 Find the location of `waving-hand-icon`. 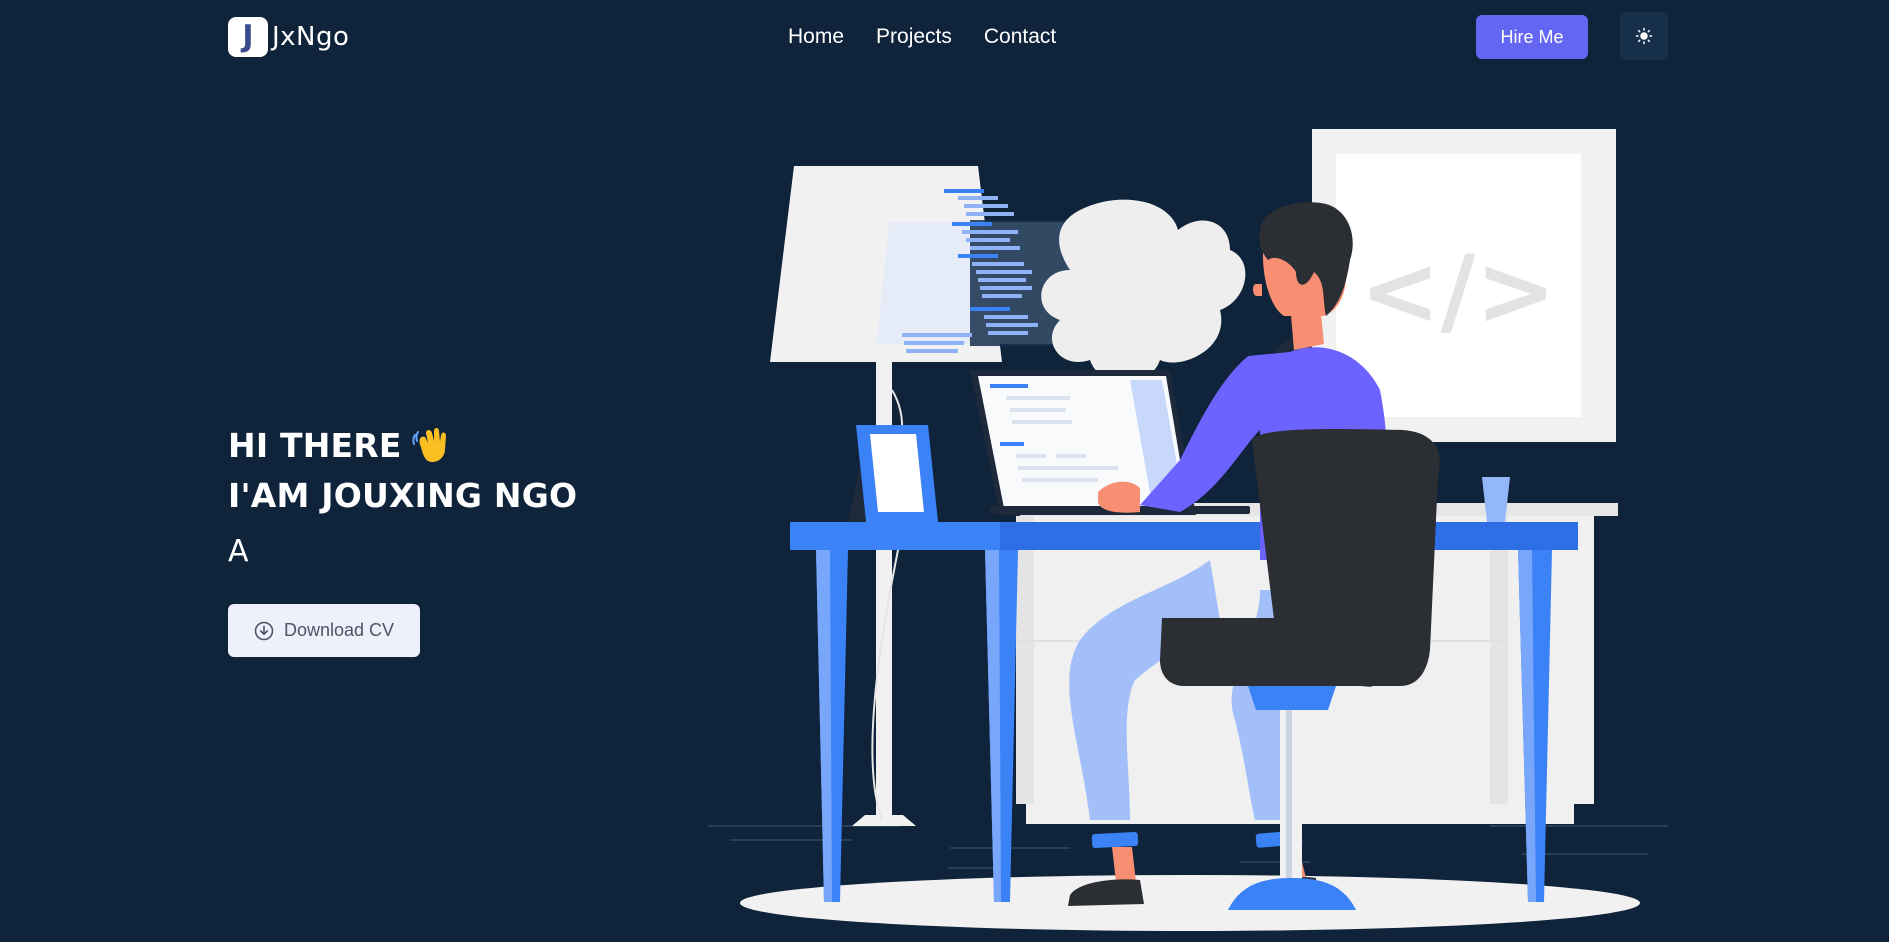

waving-hand-icon is located at coordinates (430, 450).